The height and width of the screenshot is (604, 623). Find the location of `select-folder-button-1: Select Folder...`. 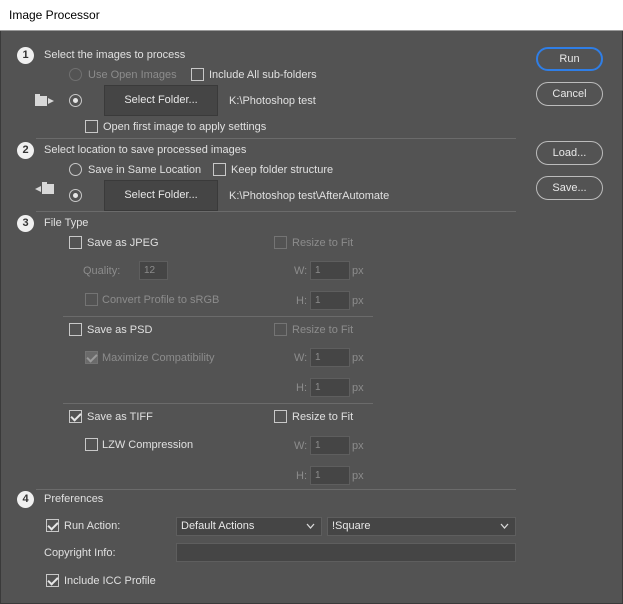

select-folder-button-1: Select Folder... is located at coordinates (161, 100).